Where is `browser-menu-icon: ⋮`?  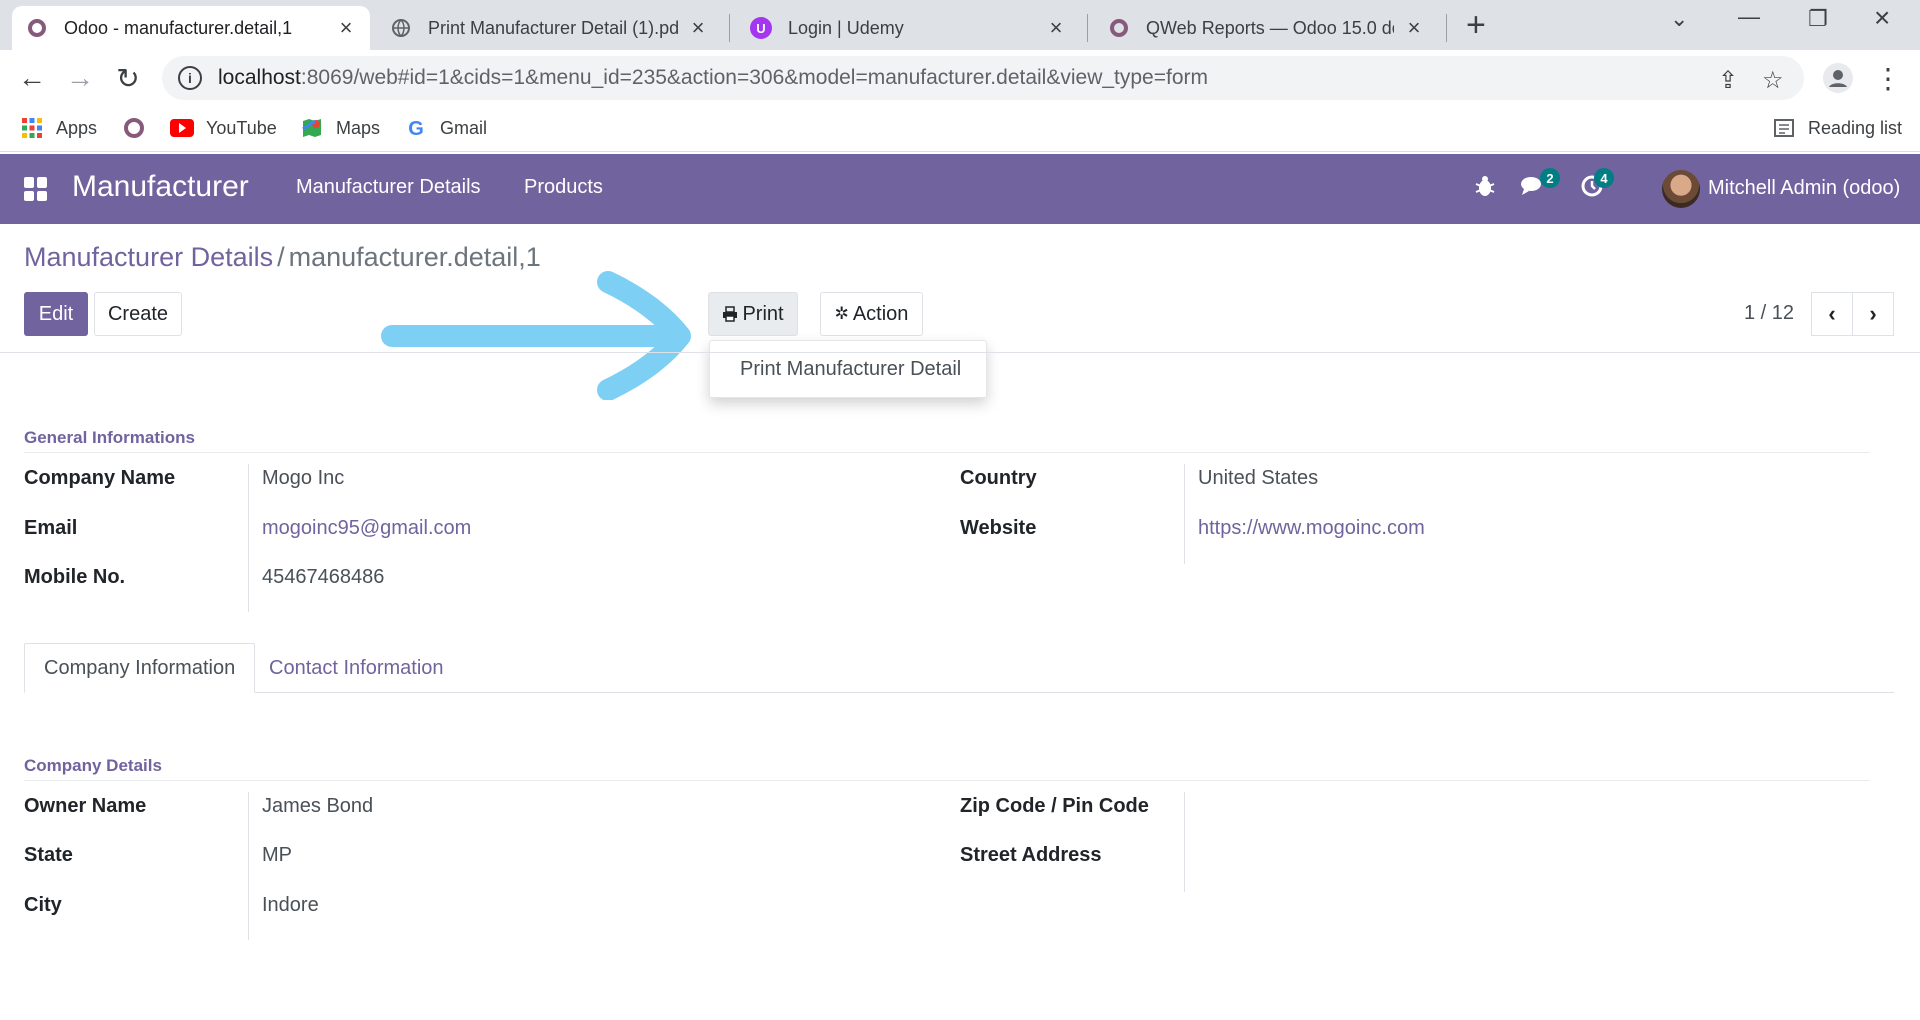
browser-menu-icon: ⋮ is located at coordinates (1888, 78).